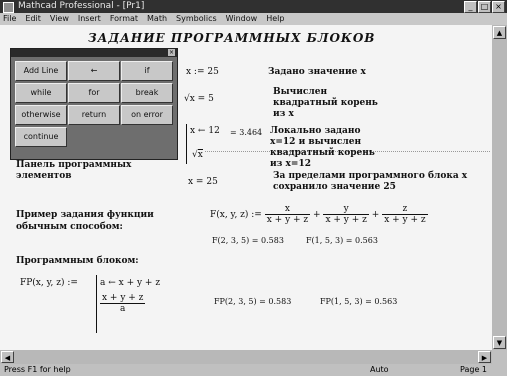 This screenshot has width=507, height=376. What do you see at coordinates (473, 369) in the screenshot?
I see `status-page: Page 1` at bounding box center [473, 369].